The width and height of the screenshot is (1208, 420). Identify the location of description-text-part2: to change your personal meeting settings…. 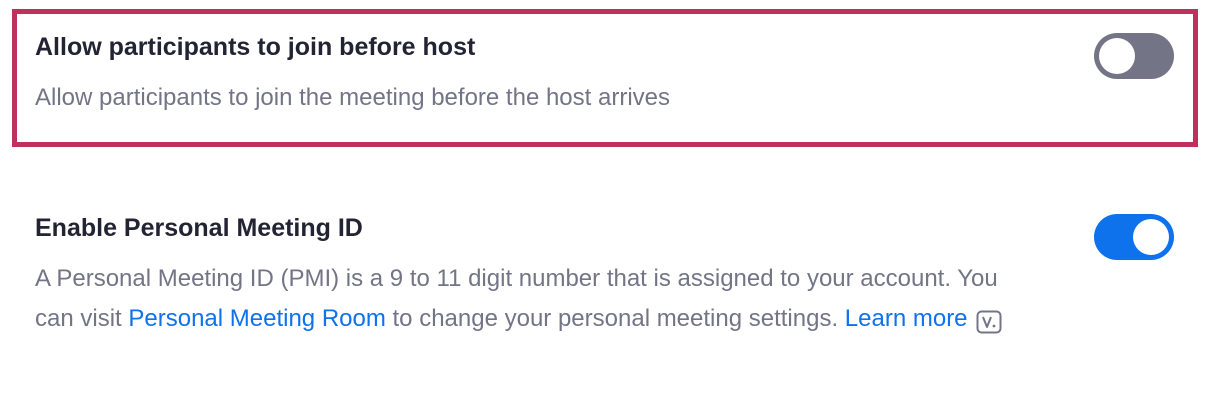
(615, 318).